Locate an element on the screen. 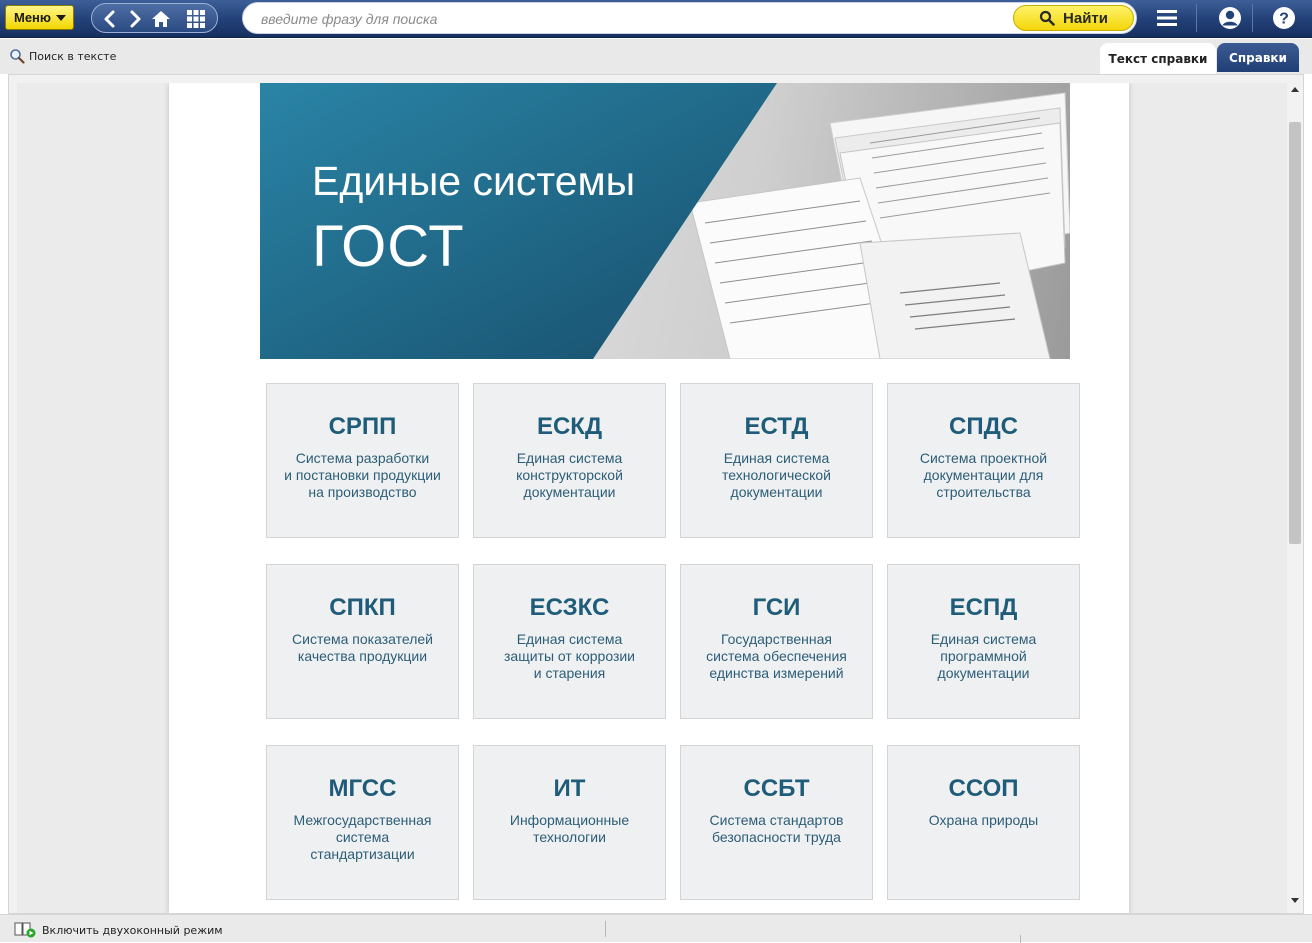  card-abbreviation: ИТ is located at coordinates (569, 788).